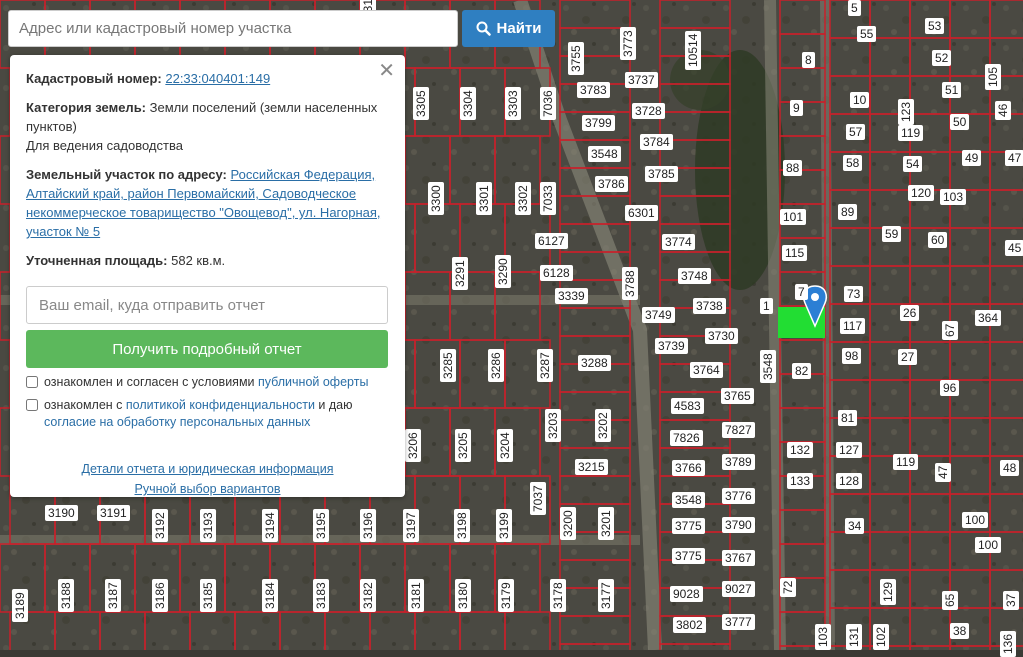 This screenshot has height=657, width=1023. What do you see at coordinates (867, 34) in the screenshot?
I see `plot-number-label: 55` at bounding box center [867, 34].